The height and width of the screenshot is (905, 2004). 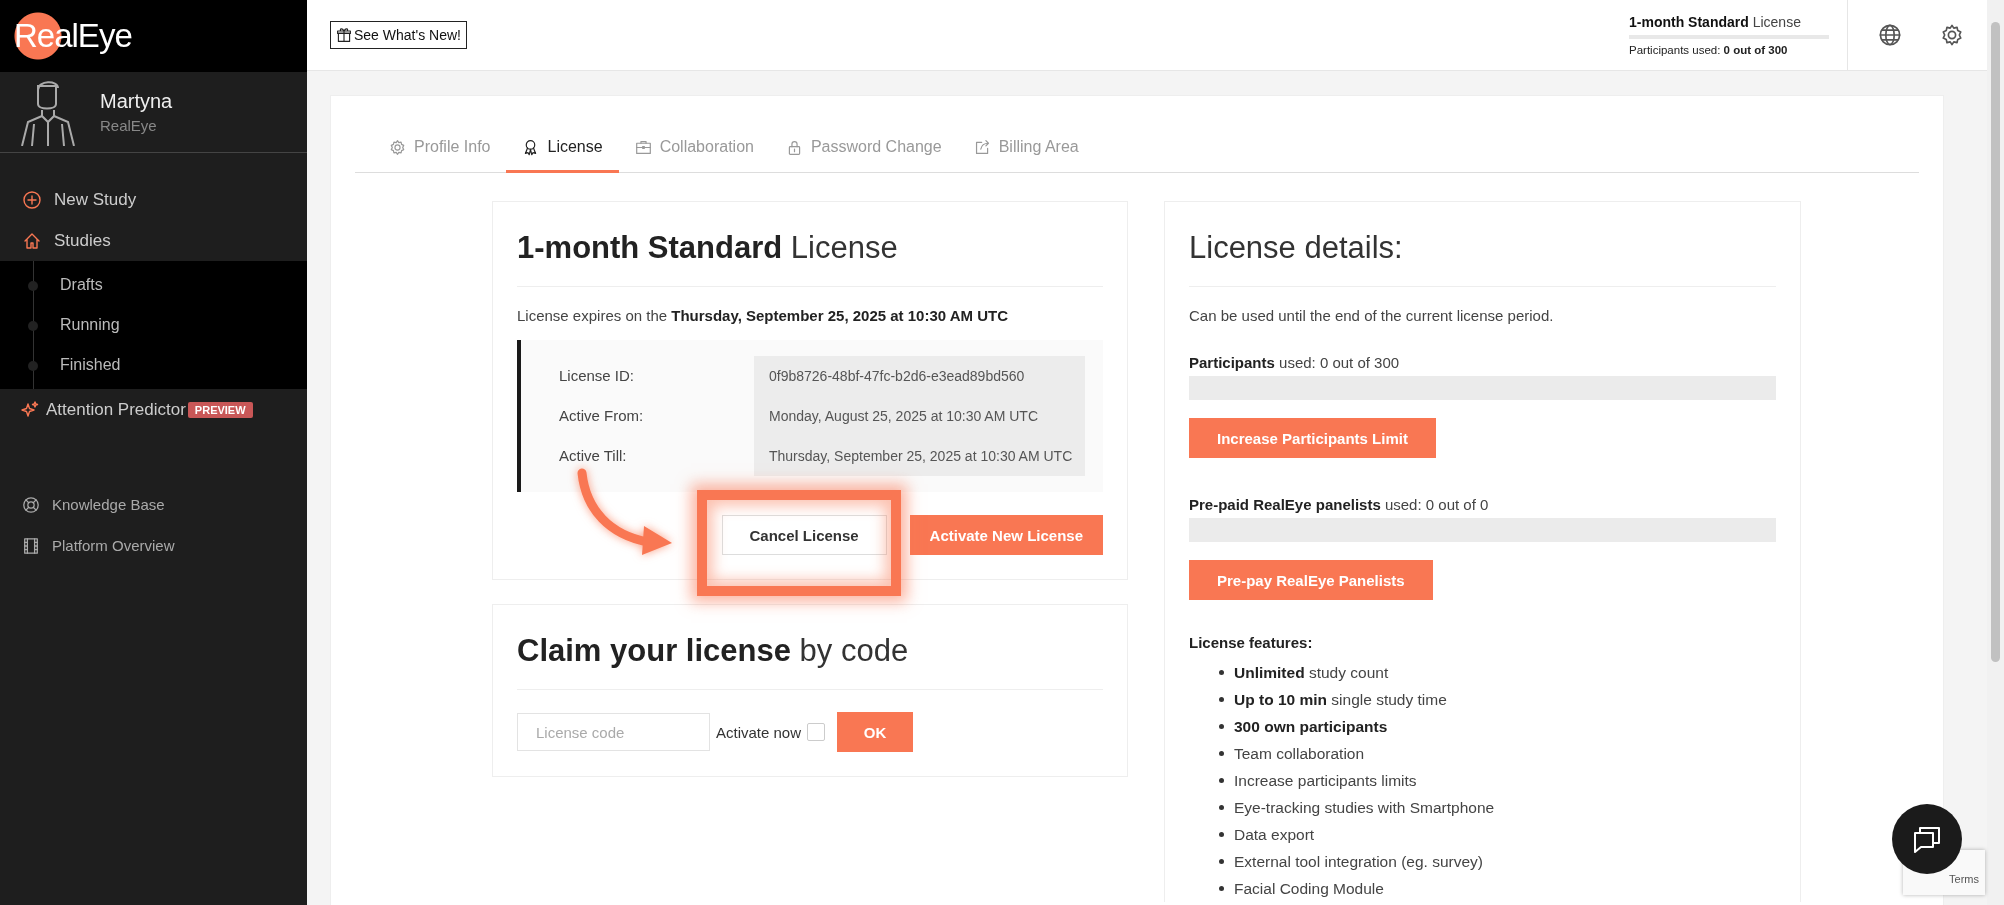 I want to click on user-name: Martyna, so click(x=136, y=101).